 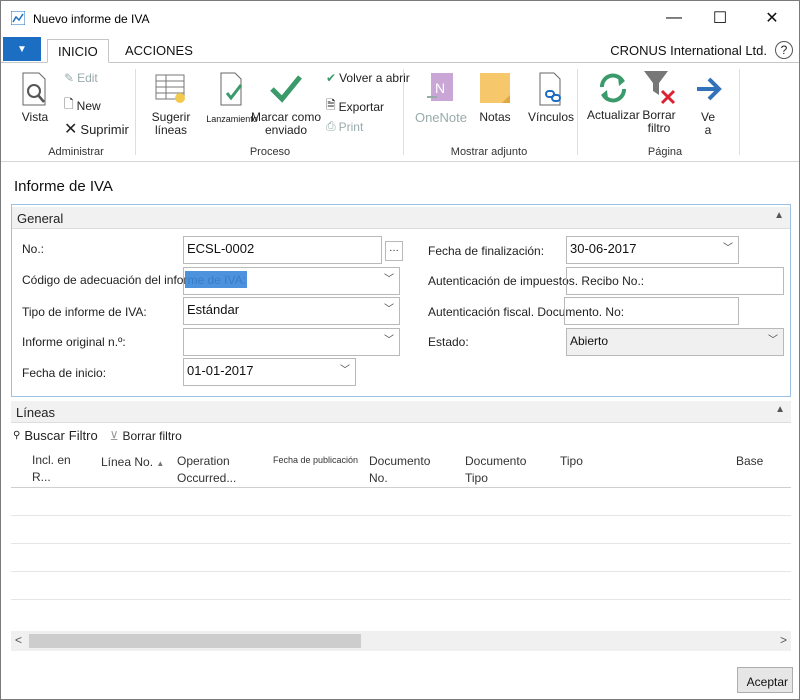 What do you see at coordinates (765, 680) in the screenshot?
I see `aceptar-button: Aceptar` at bounding box center [765, 680].